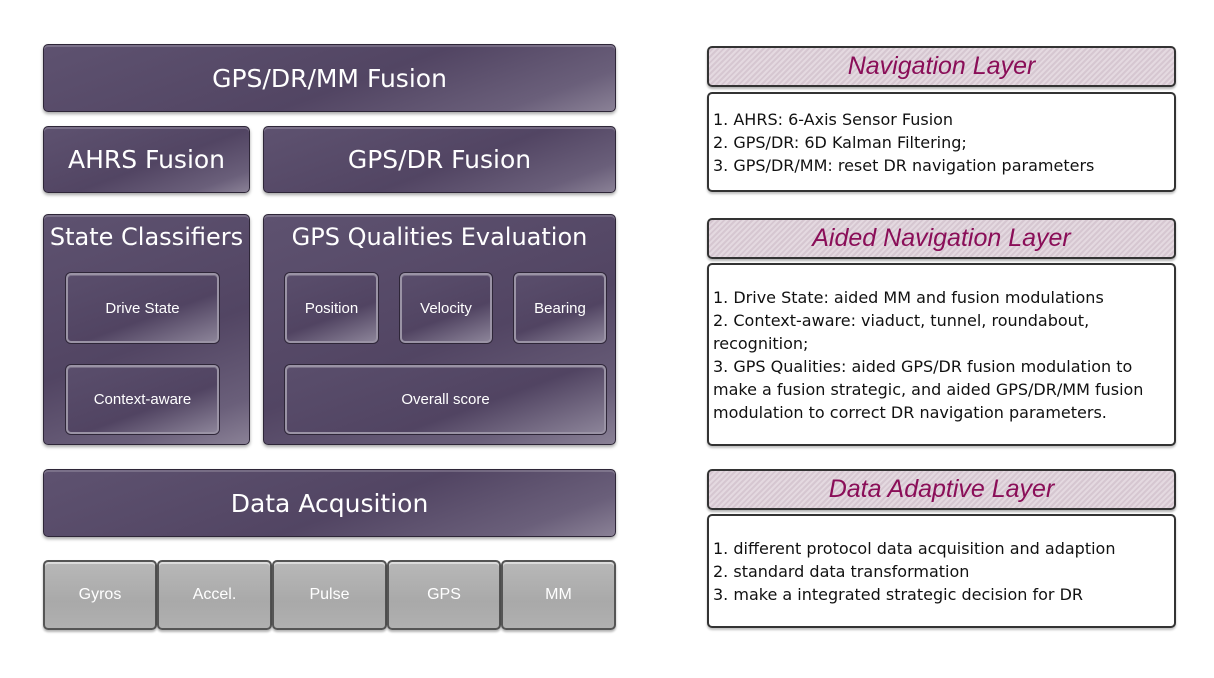  I want to click on sensor-label: GPS, so click(444, 594).